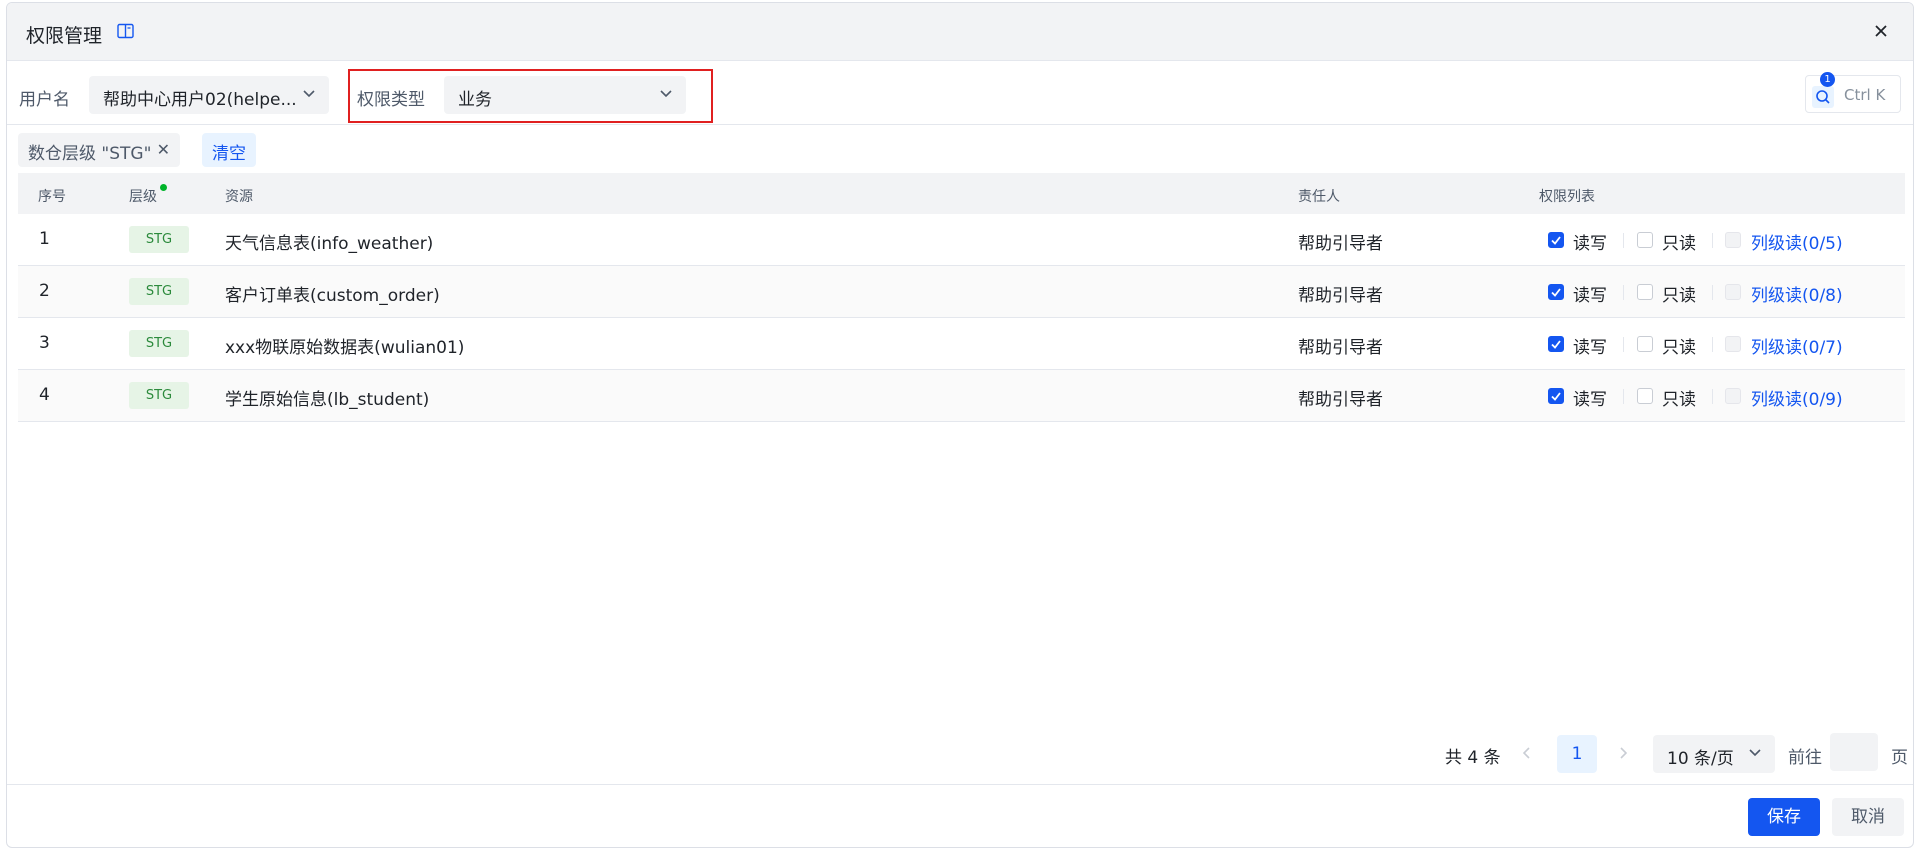 The height and width of the screenshot is (852, 1920). I want to click on prev-page-icon, so click(1527, 753).